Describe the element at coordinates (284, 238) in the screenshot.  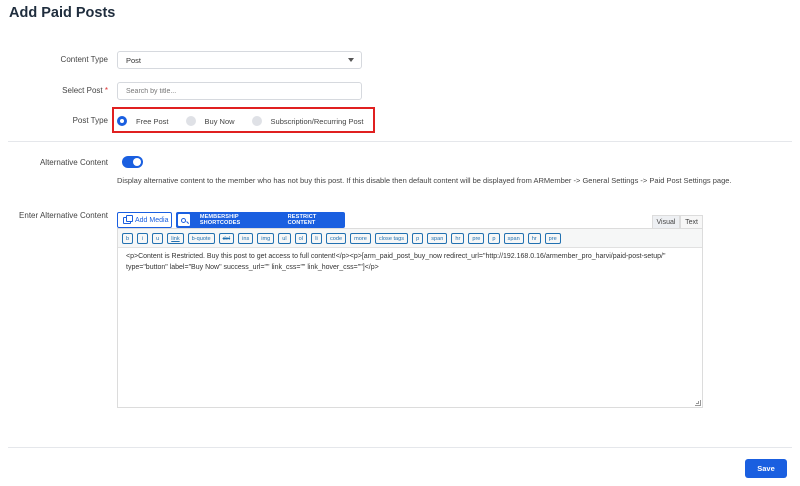
I see `qt-ul-button: ul` at that location.